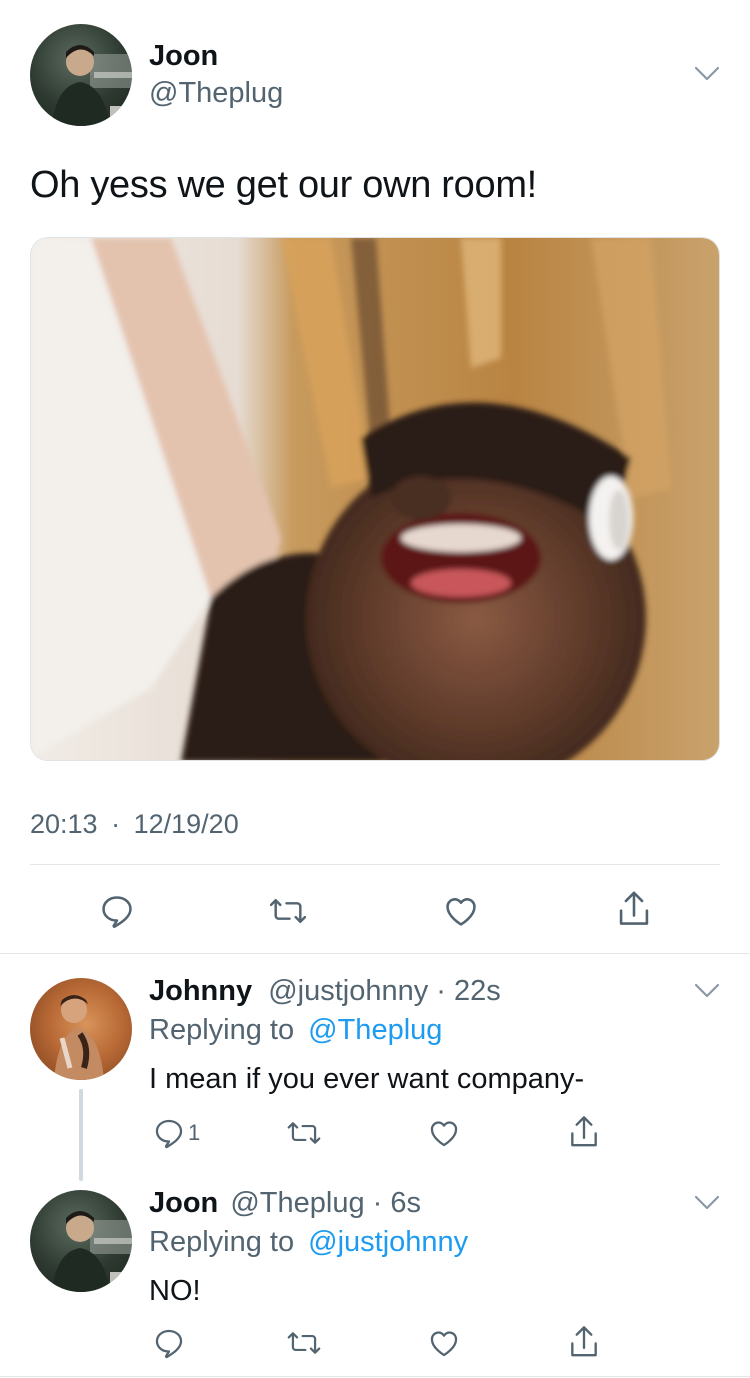  Describe the element at coordinates (186, 824) in the screenshot. I see `tweet-date: 12/19/20` at that location.